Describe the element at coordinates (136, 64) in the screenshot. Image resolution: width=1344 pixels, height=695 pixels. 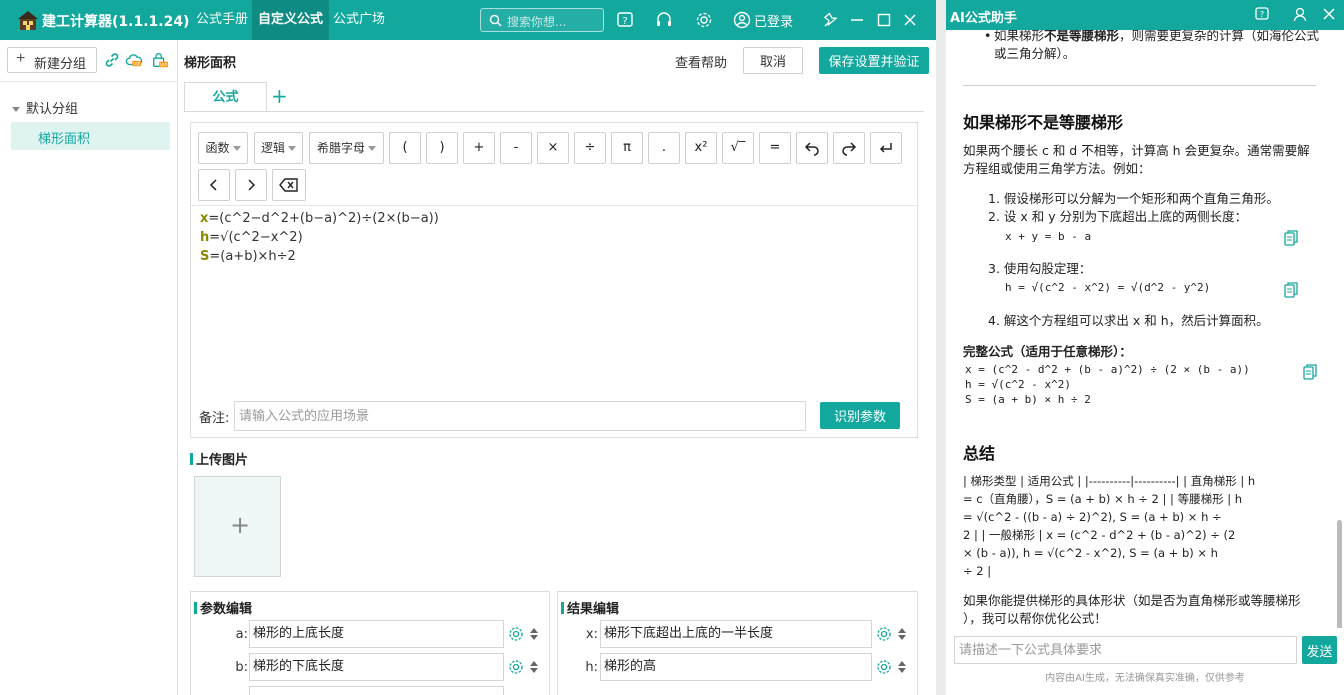
I see `svg-text: VIP` at that location.